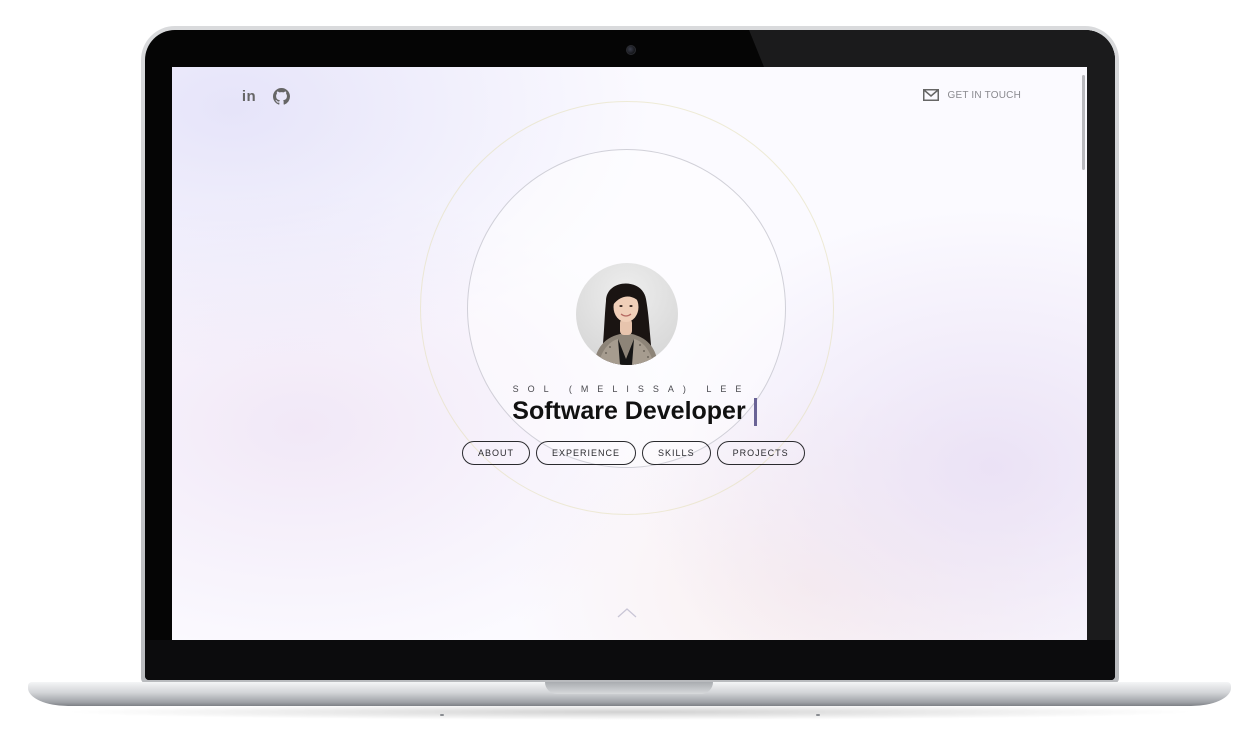 This screenshot has width=1260, height=756. I want to click on mail-icon, so click(931, 95).